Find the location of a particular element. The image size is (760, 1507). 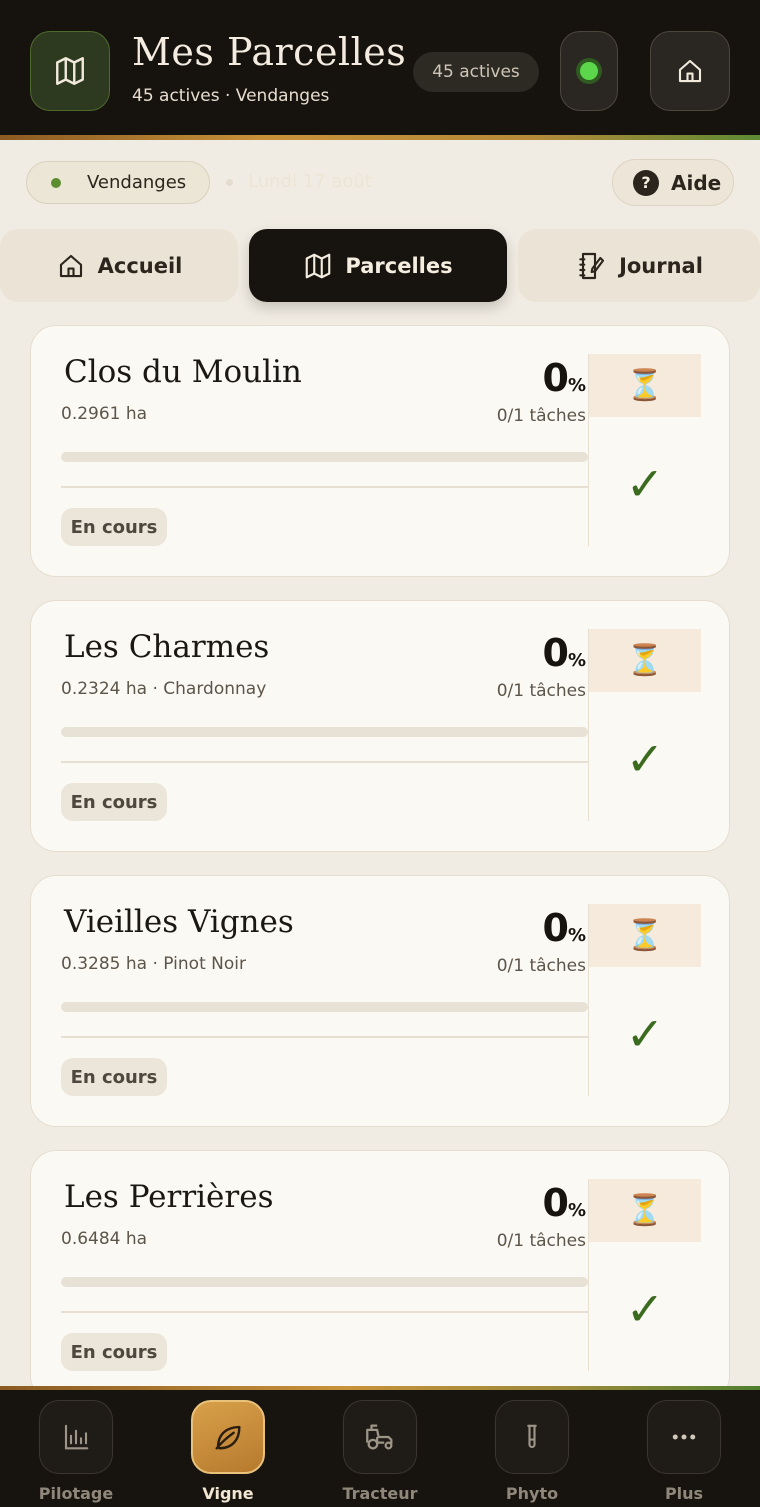

parcel-name: Vieilles Vignes is located at coordinates (179, 922).